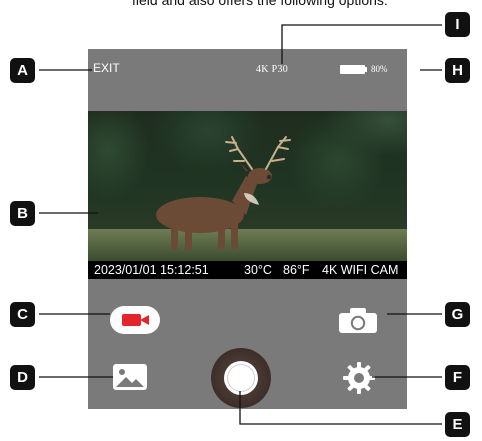 The image size is (482, 441). Describe the element at coordinates (457, 70) in the screenshot. I see `callout-label-h: H` at that location.